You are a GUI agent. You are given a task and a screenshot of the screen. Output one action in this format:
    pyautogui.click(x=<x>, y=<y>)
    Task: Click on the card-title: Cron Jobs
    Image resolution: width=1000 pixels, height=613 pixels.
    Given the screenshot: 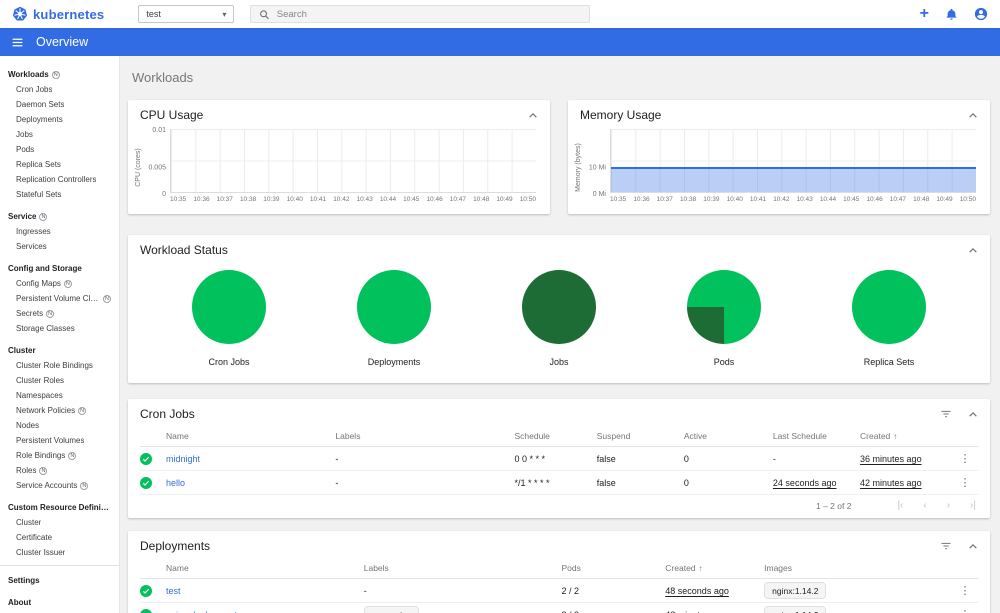 What is the action you would take?
    pyautogui.click(x=167, y=414)
    